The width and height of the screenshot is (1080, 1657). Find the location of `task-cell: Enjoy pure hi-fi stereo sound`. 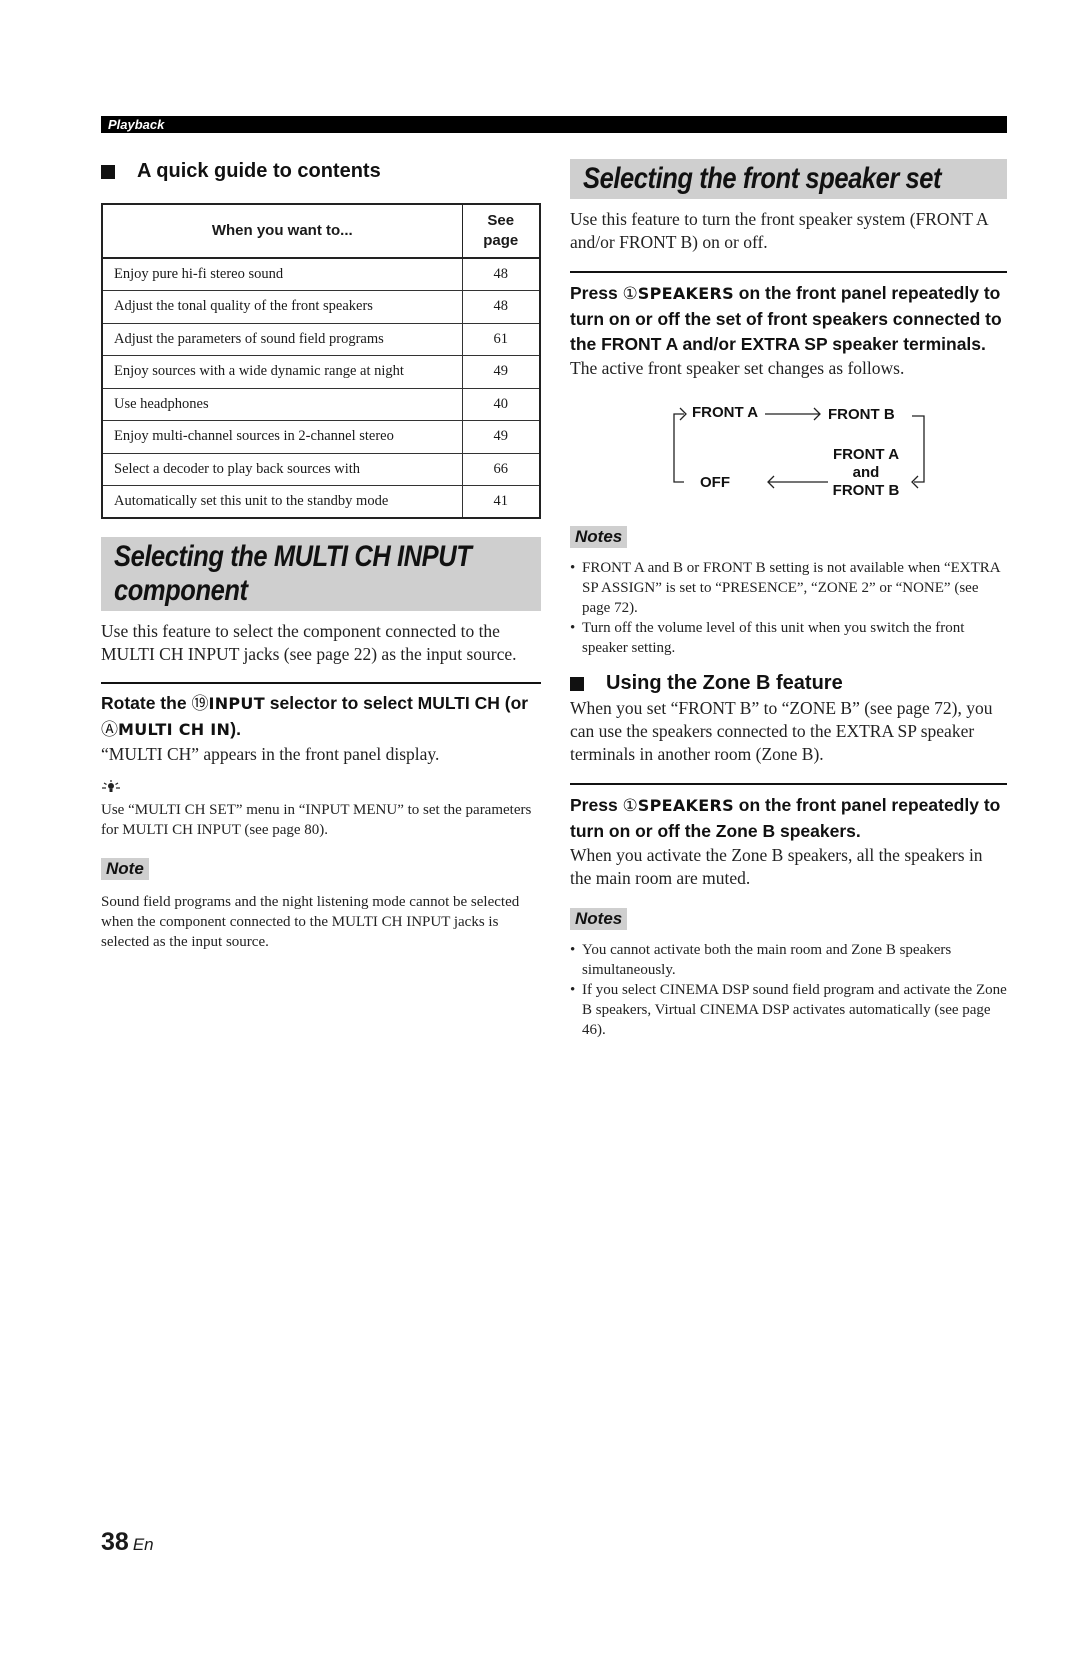

task-cell: Enjoy pure hi-fi stereo sound is located at coordinates (282, 274).